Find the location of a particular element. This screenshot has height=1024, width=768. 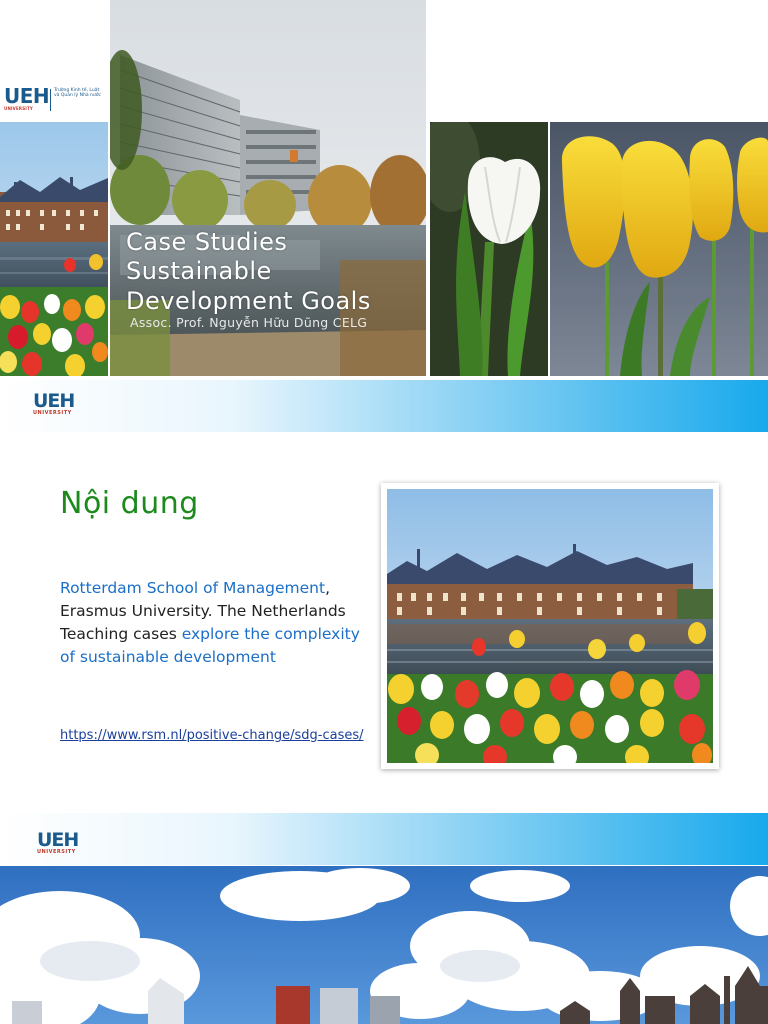

logo-text: Trường Kinh tế, Luật và Quản lý Nhà nước is located at coordinates (82, 93).